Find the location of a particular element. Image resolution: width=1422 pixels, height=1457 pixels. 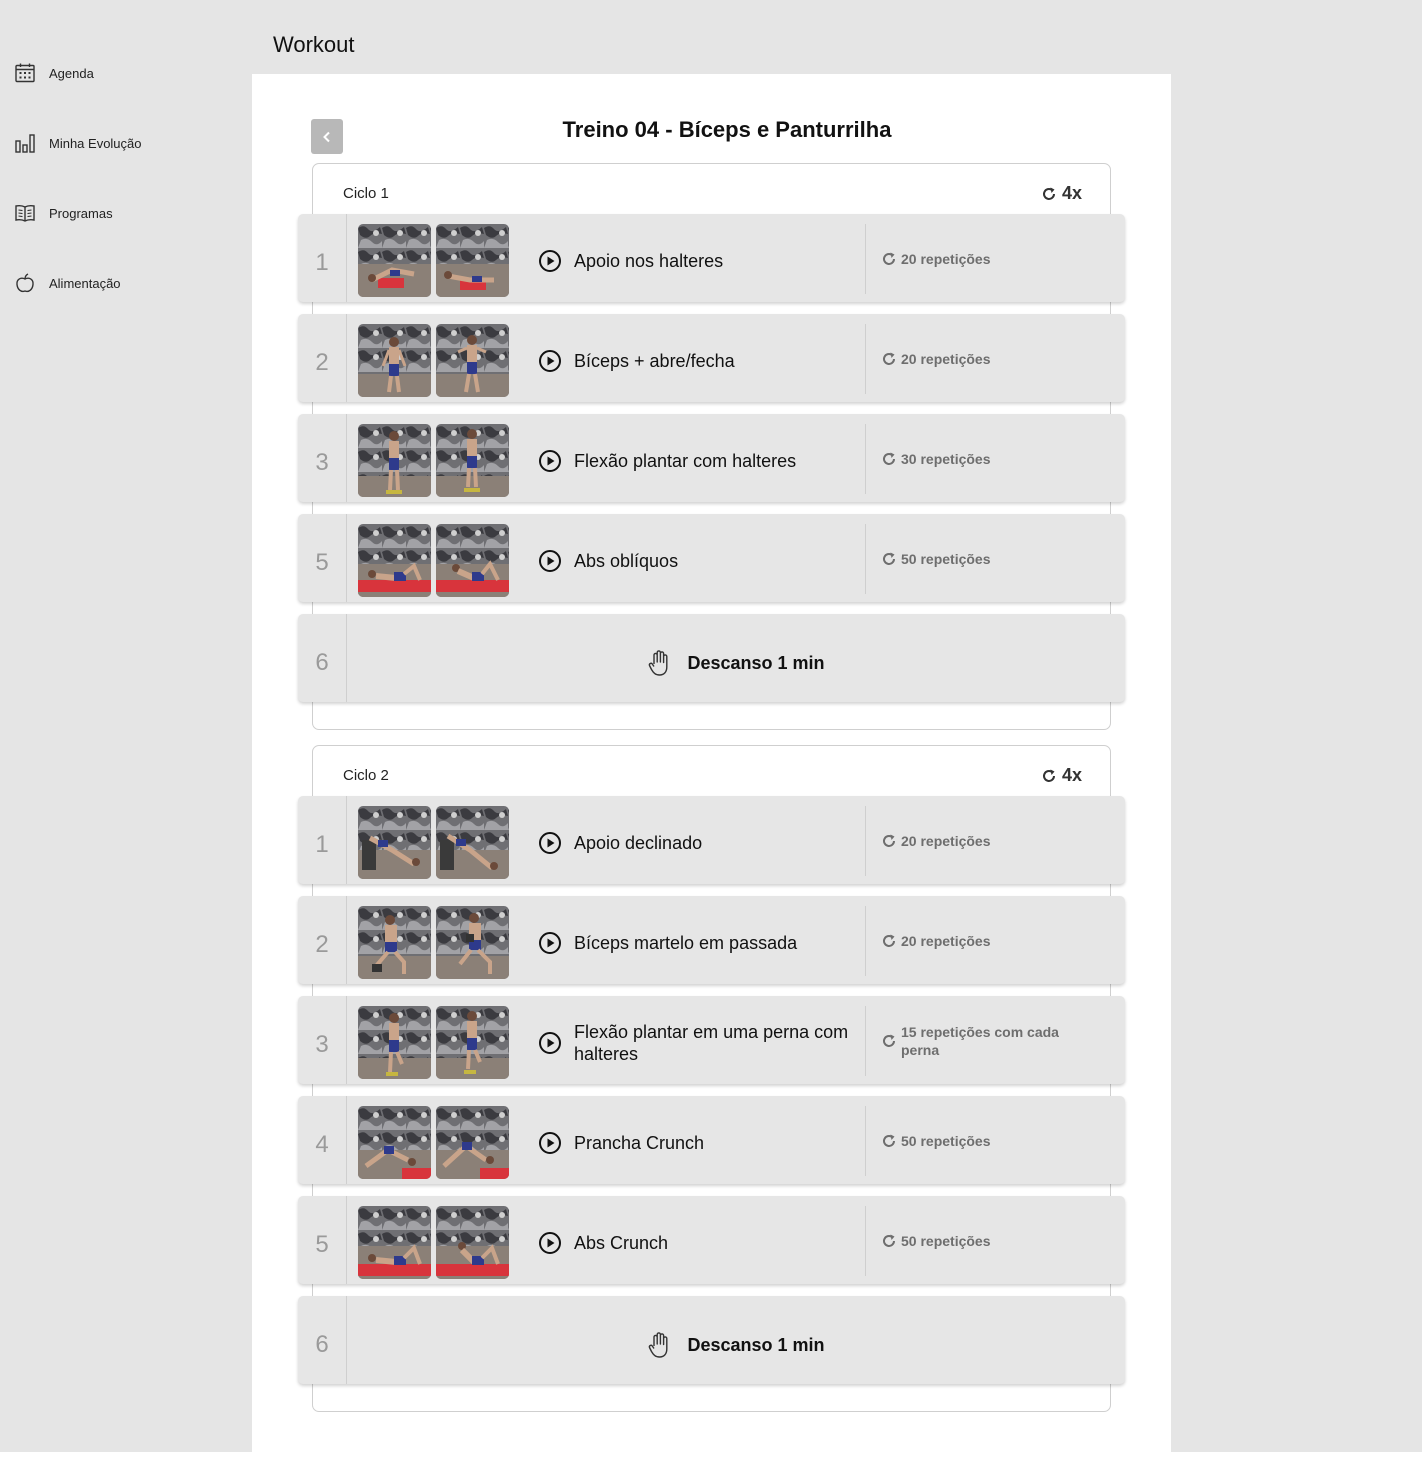

exercise-name: Bíceps martelo em passada is located at coordinates (695, 940).